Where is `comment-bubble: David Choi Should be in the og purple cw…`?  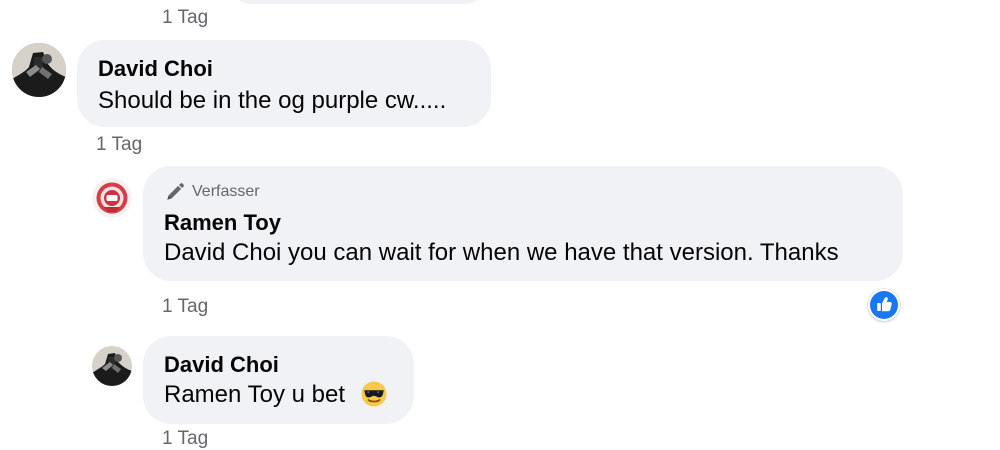
comment-bubble: David Choi Should be in the og purple cw… is located at coordinates (284, 83).